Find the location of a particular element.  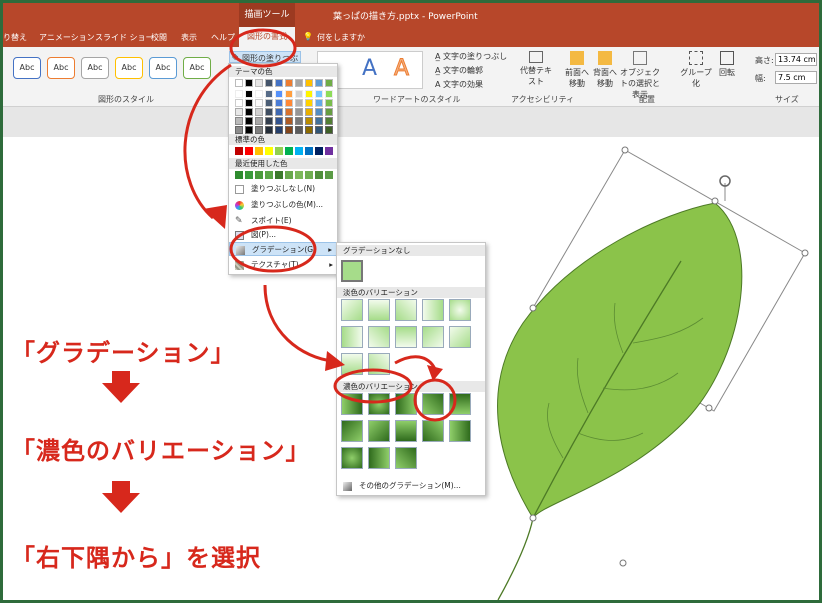

highlight-circle is located at coordinates (435, 400).